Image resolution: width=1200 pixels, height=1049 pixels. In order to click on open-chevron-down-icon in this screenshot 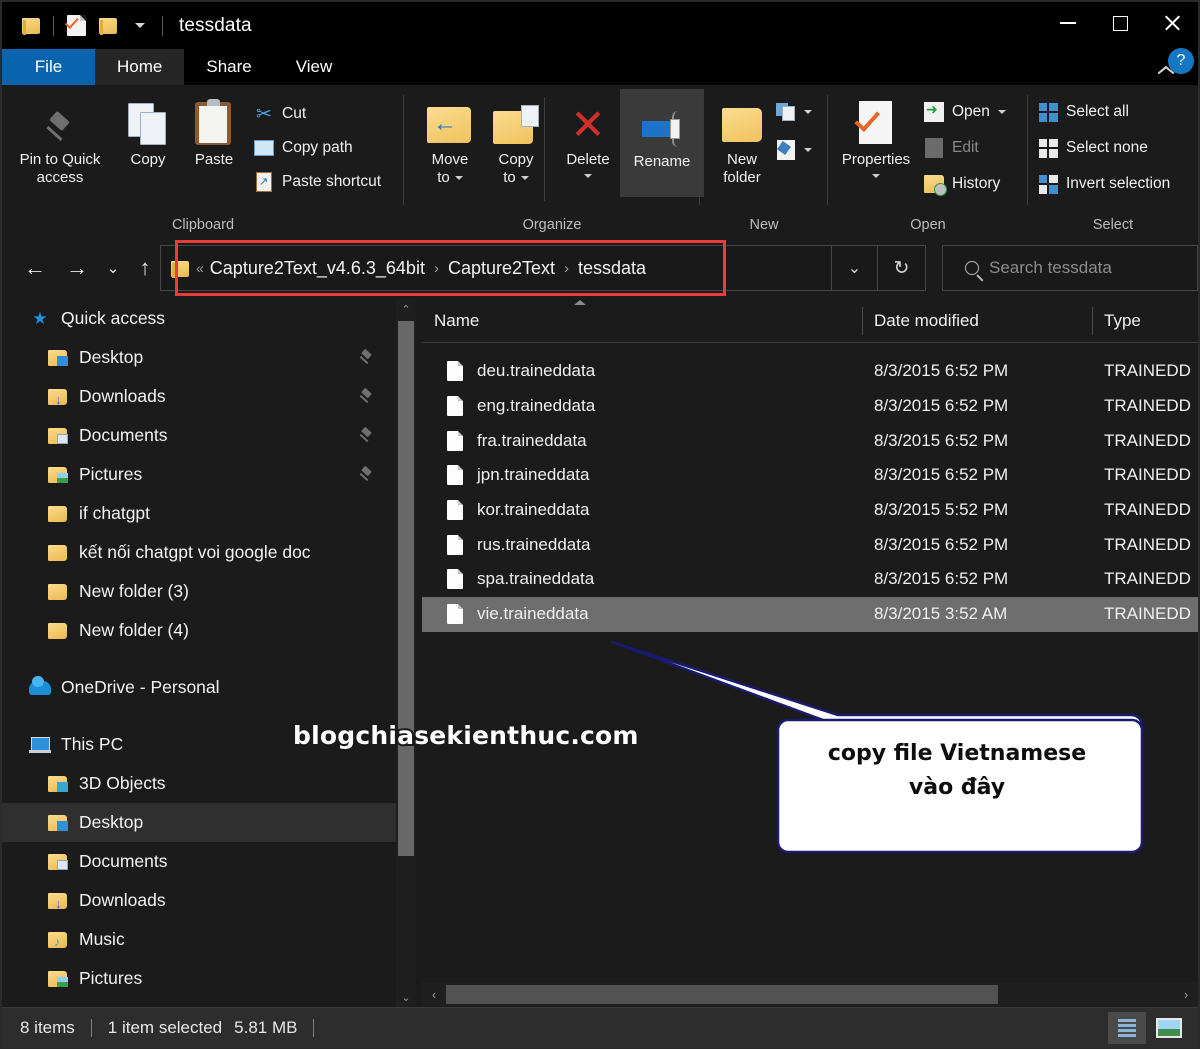, I will do `click(1001, 112)`.